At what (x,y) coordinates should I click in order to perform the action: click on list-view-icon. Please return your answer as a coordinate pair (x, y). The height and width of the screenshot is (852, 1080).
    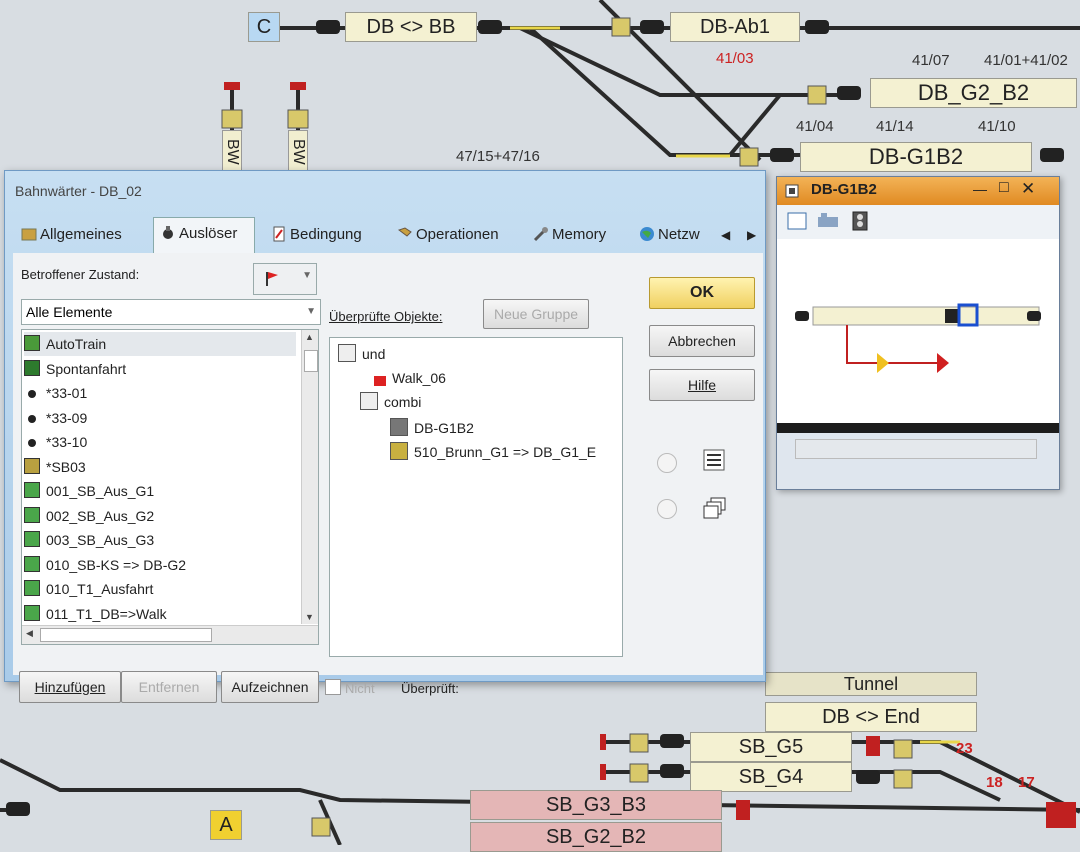
    Looking at the image, I should click on (714, 462).